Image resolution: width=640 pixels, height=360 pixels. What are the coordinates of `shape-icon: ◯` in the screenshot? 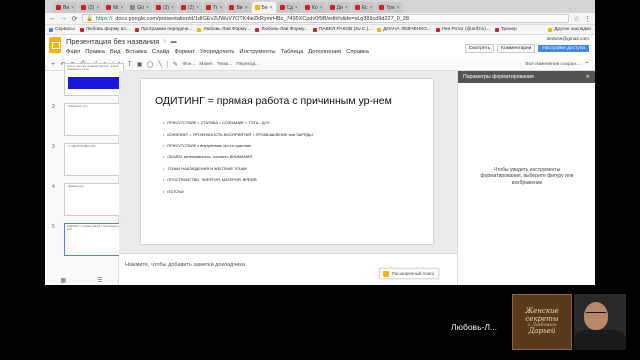 It's located at (150, 64).